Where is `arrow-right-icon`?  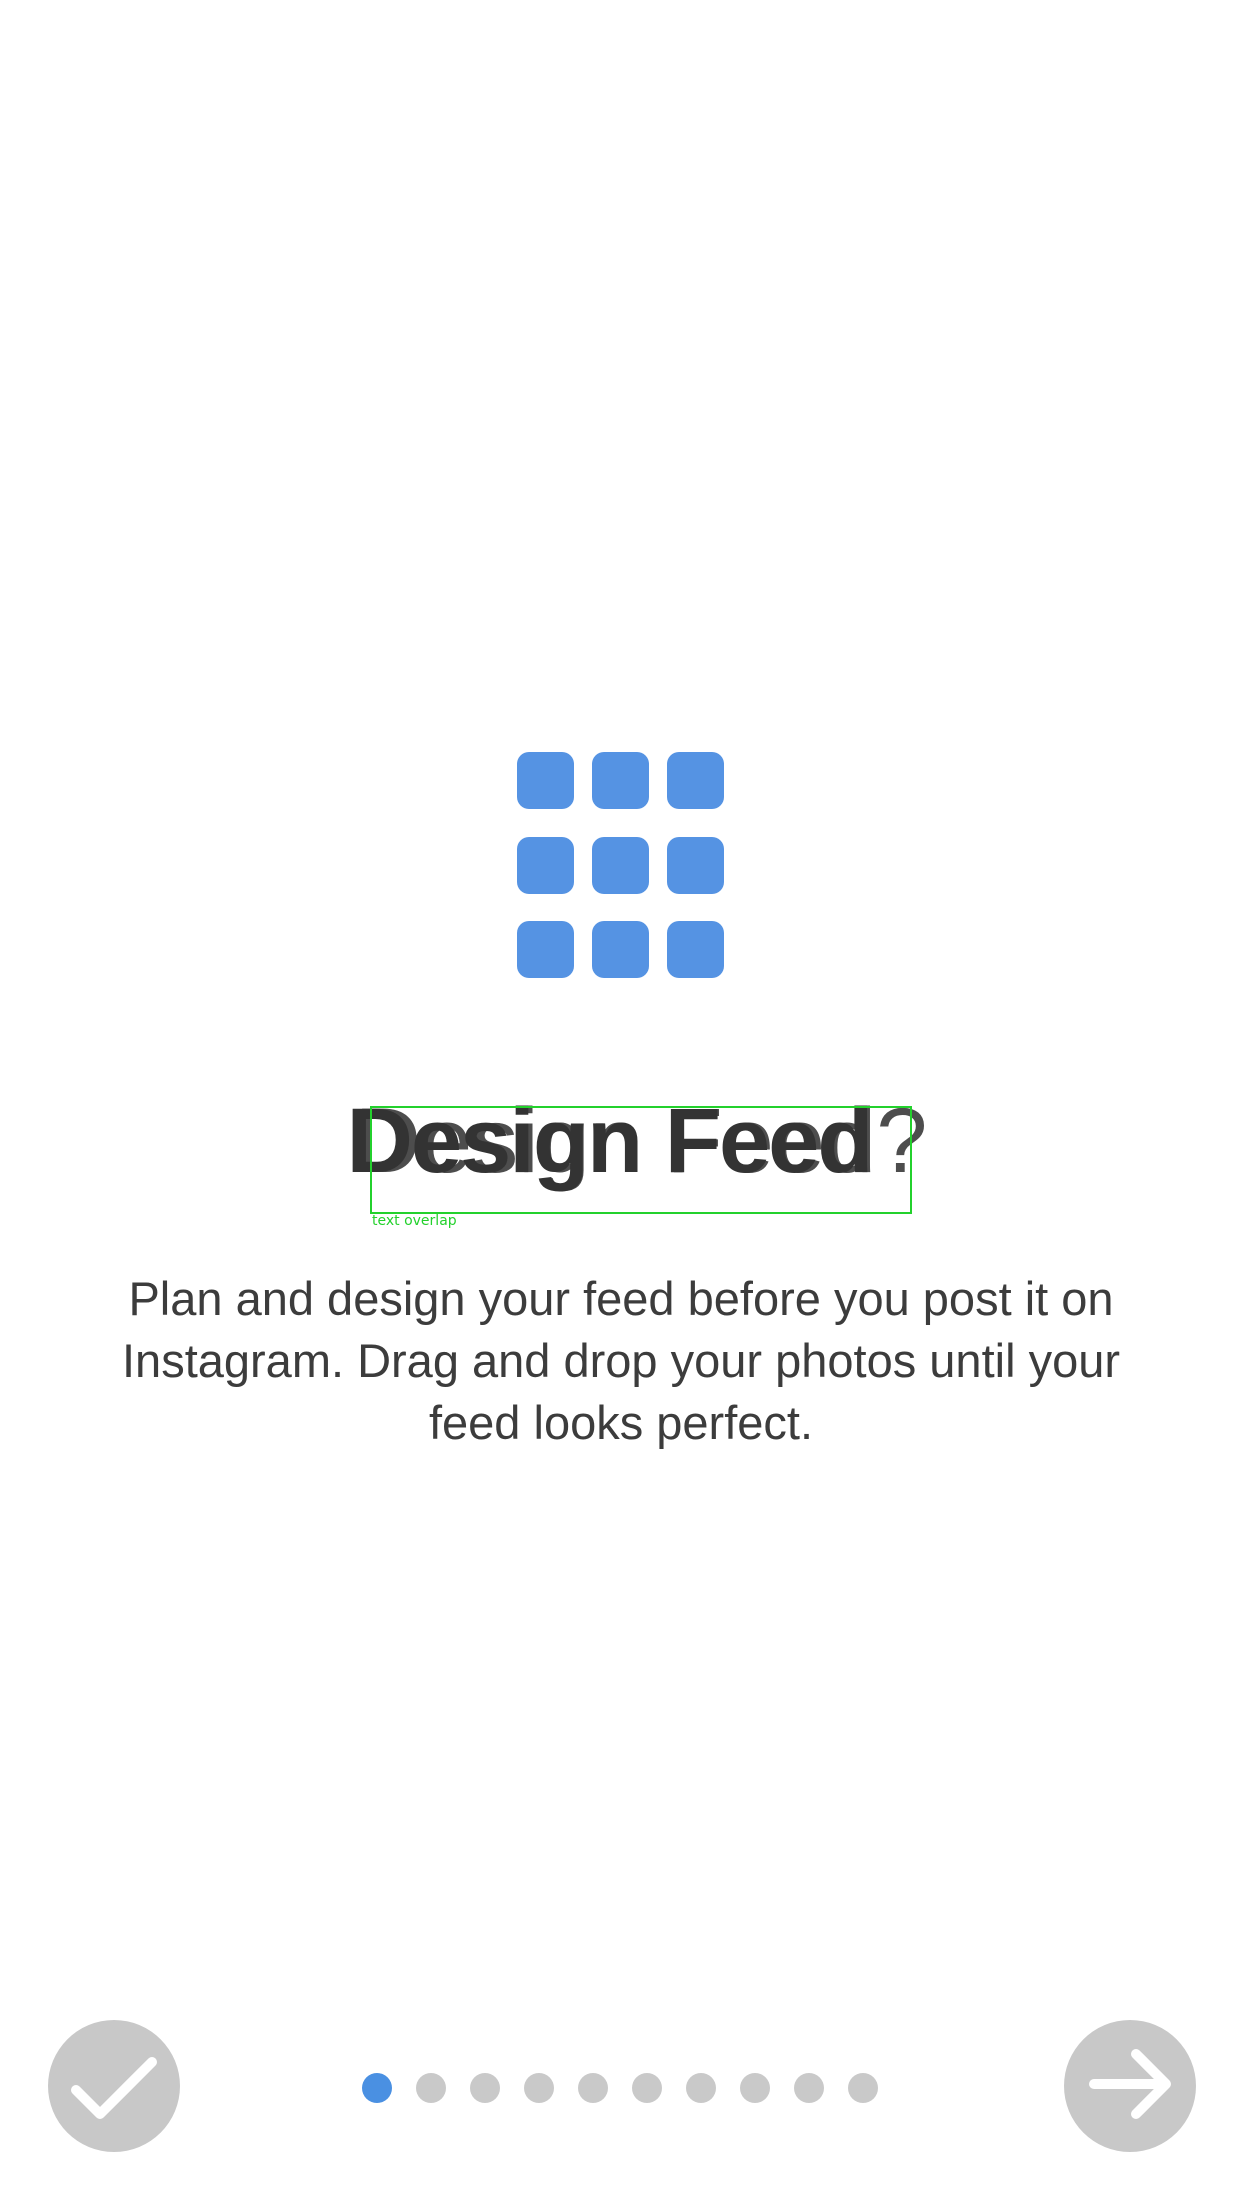
arrow-right-icon is located at coordinates (1130, 2084).